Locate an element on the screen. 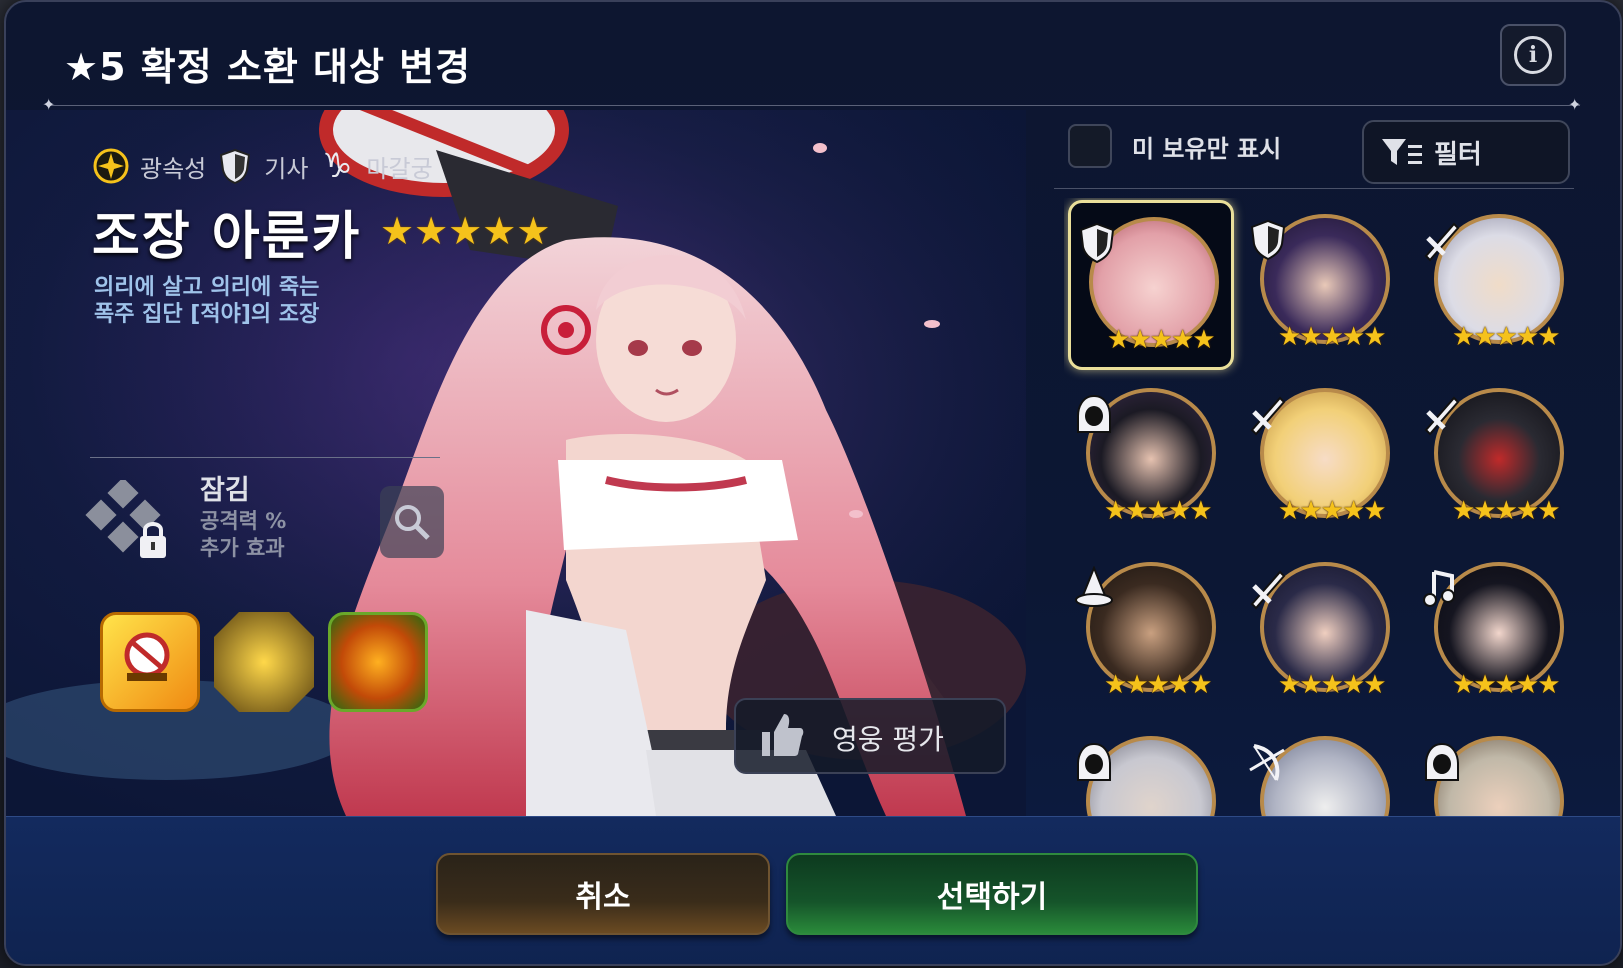 The height and width of the screenshot is (968, 1623). unowned-only-label: 미 보유만 표시 is located at coordinates (1207, 148).